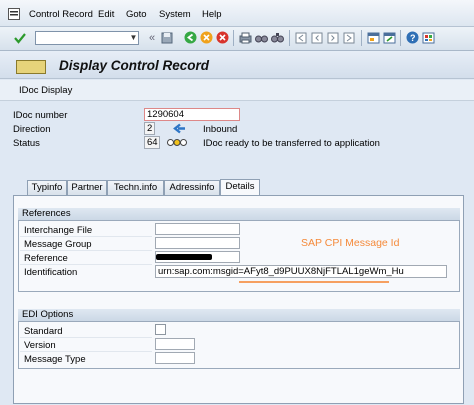 This screenshot has height=405, width=474. I want to click on layout-icon, so click(428, 37).